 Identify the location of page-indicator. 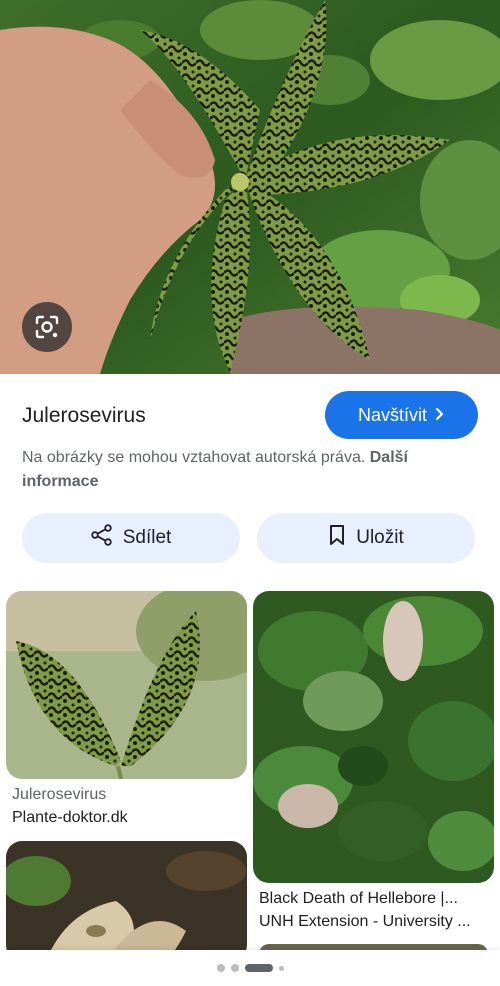
(250, 968).